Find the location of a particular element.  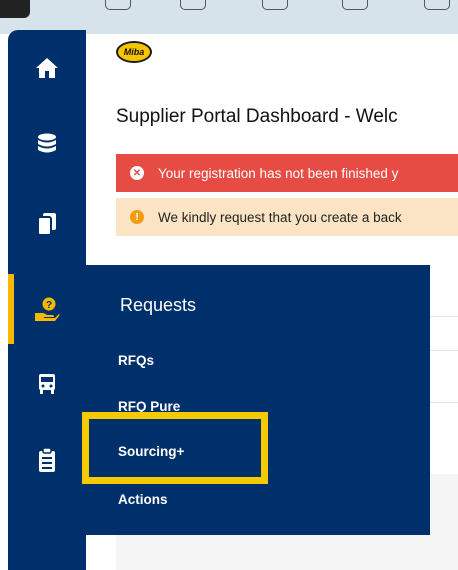

alert-text: We kindly request that you create a back is located at coordinates (280, 217).